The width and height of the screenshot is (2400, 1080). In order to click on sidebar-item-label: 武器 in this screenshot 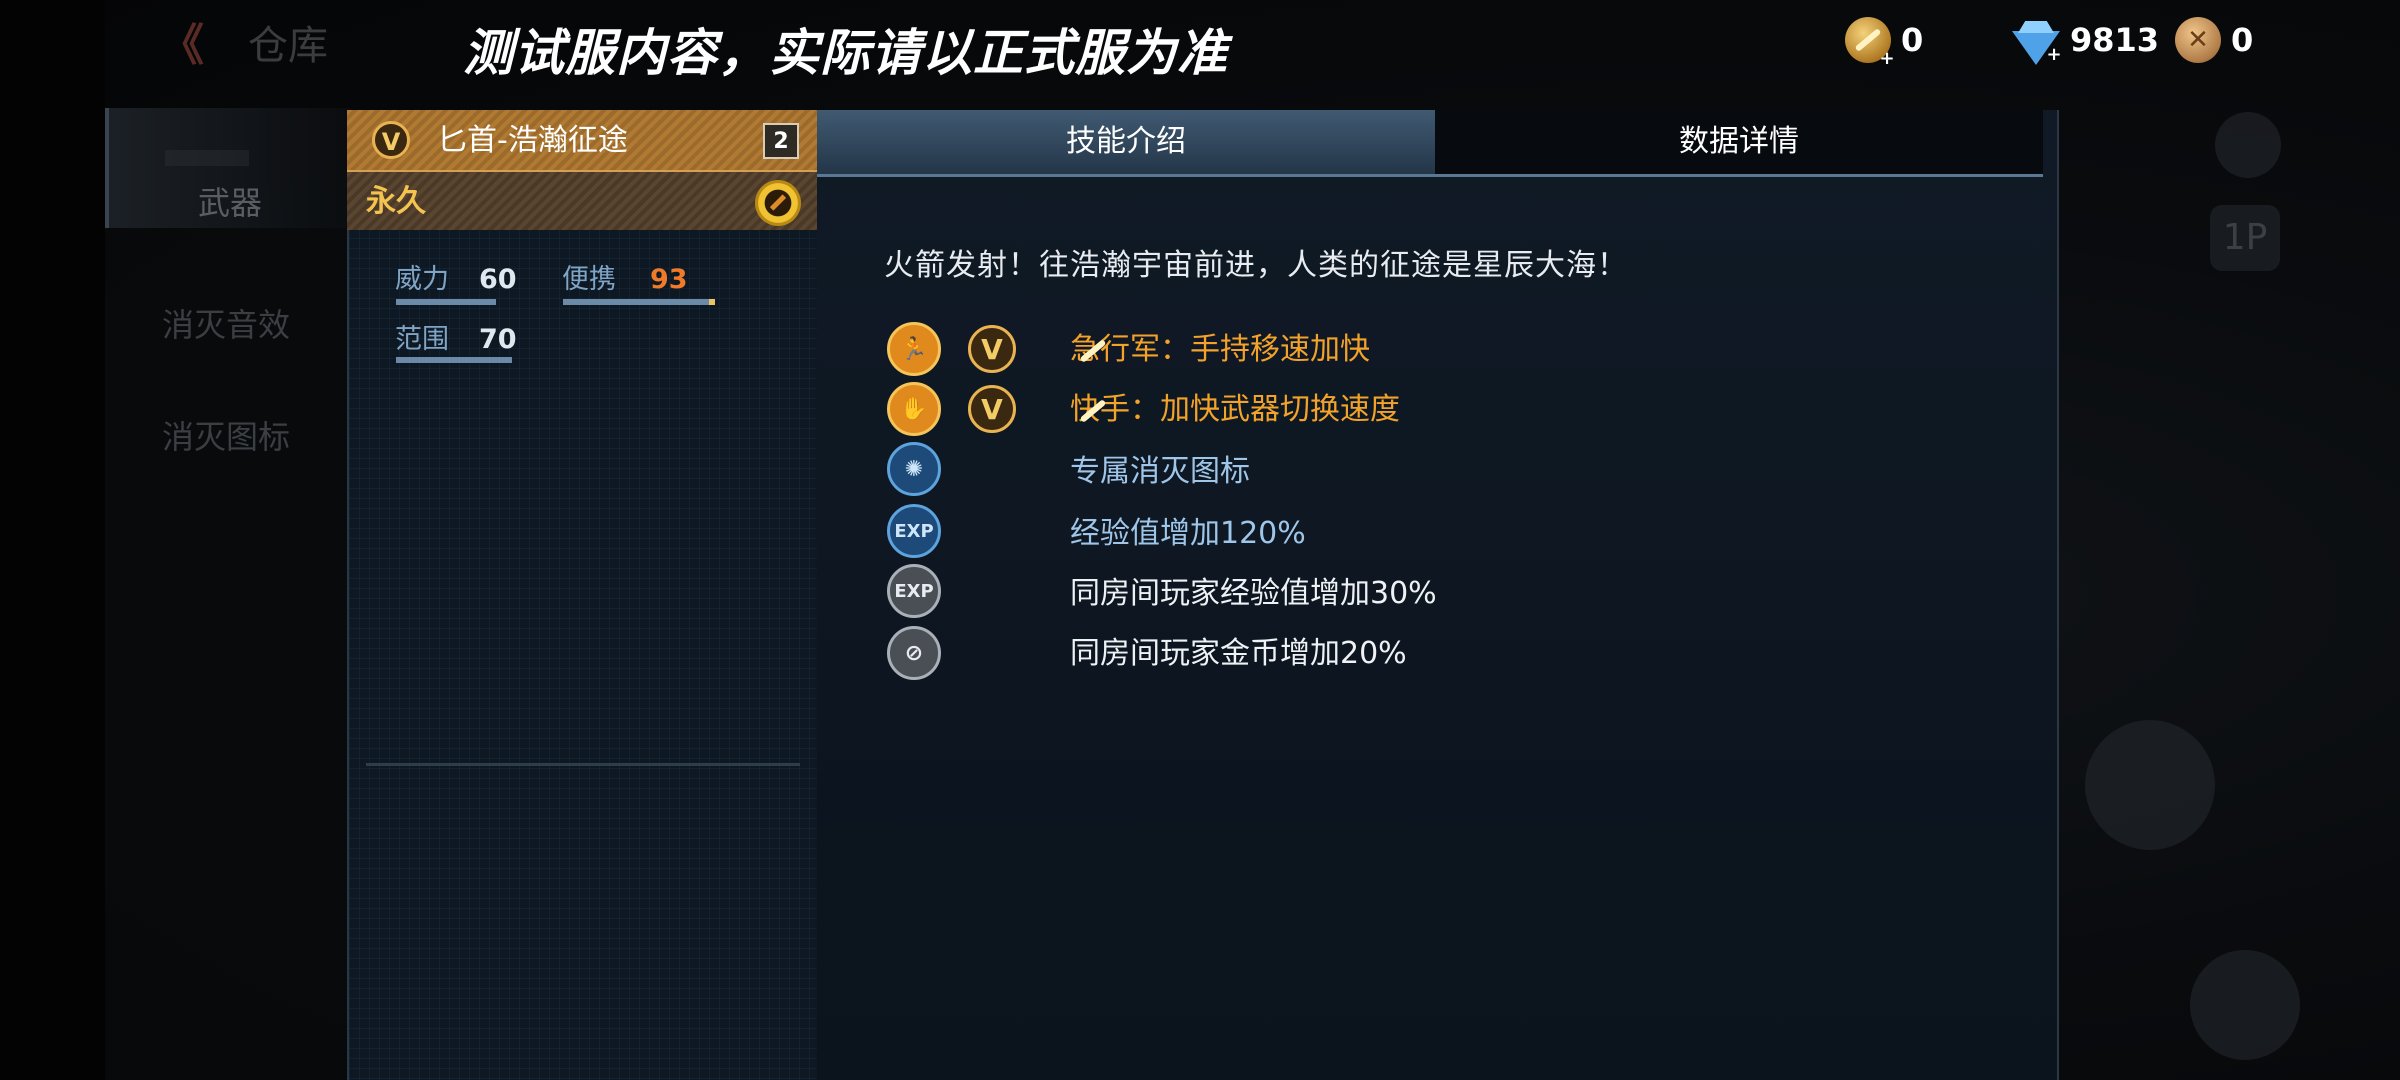, I will do `click(229, 203)`.